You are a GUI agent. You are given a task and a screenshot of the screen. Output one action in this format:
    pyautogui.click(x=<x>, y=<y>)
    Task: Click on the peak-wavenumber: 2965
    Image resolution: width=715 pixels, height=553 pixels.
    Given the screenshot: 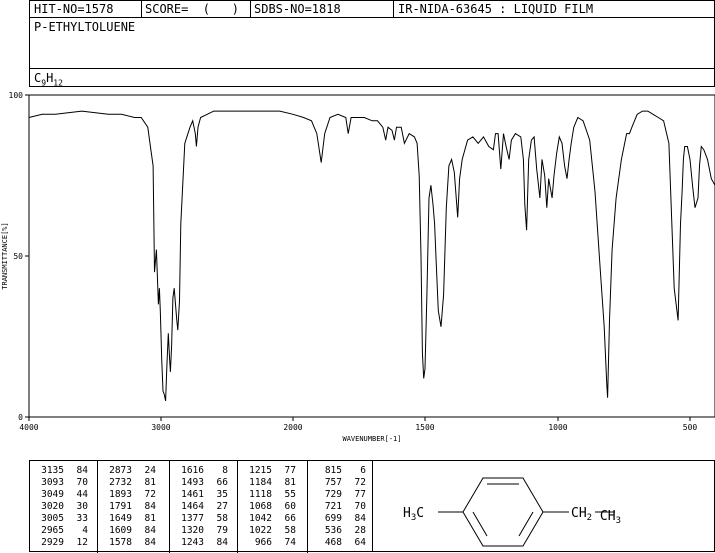 What is the action you would take?
    pyautogui.click(x=52, y=530)
    